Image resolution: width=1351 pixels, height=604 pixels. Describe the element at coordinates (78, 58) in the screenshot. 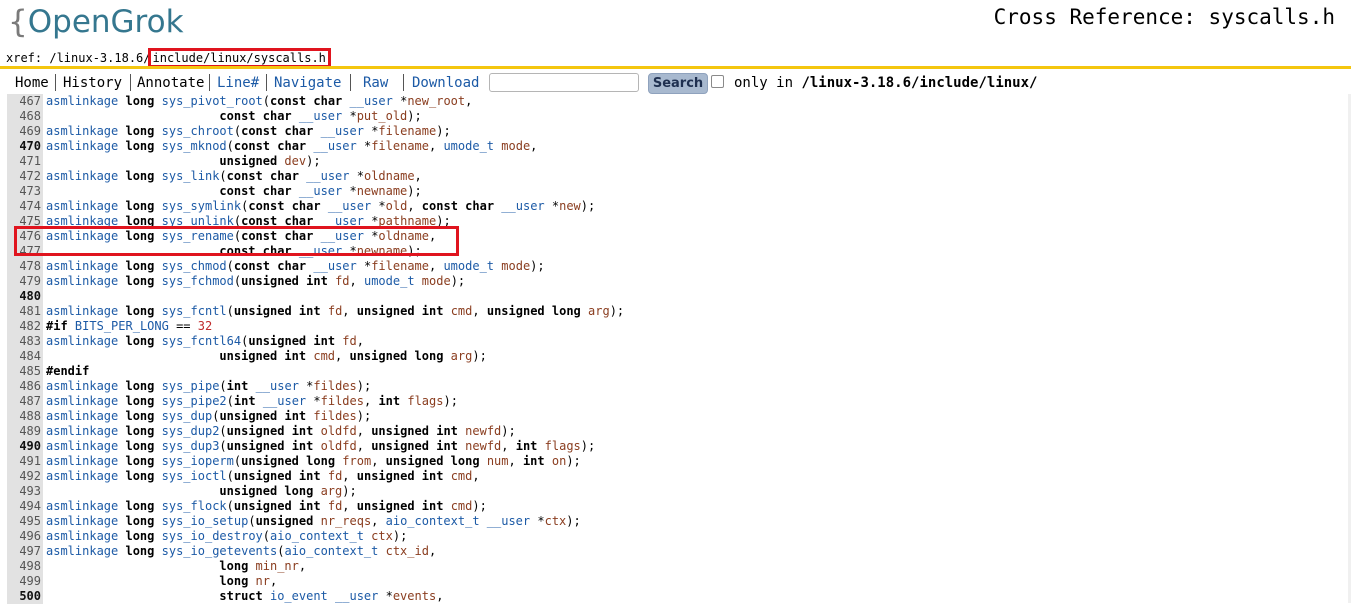

I see `breadcrumb-prefix: xref: /linux-3.18.6/` at that location.